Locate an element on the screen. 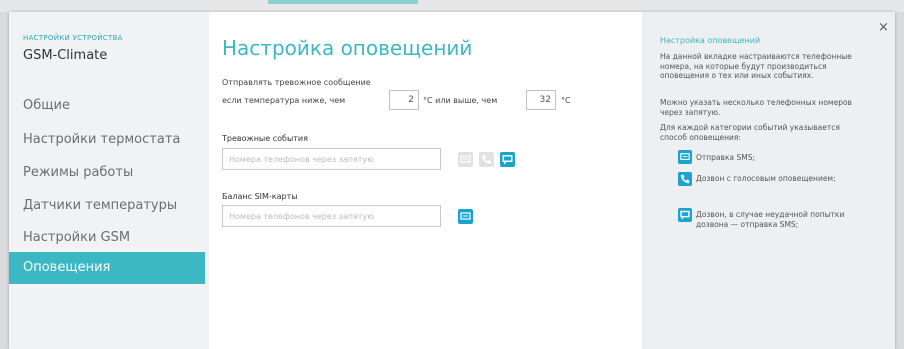 The height and width of the screenshot is (349, 904). help-item-sms: Отправка SMS; is located at coordinates (725, 157).